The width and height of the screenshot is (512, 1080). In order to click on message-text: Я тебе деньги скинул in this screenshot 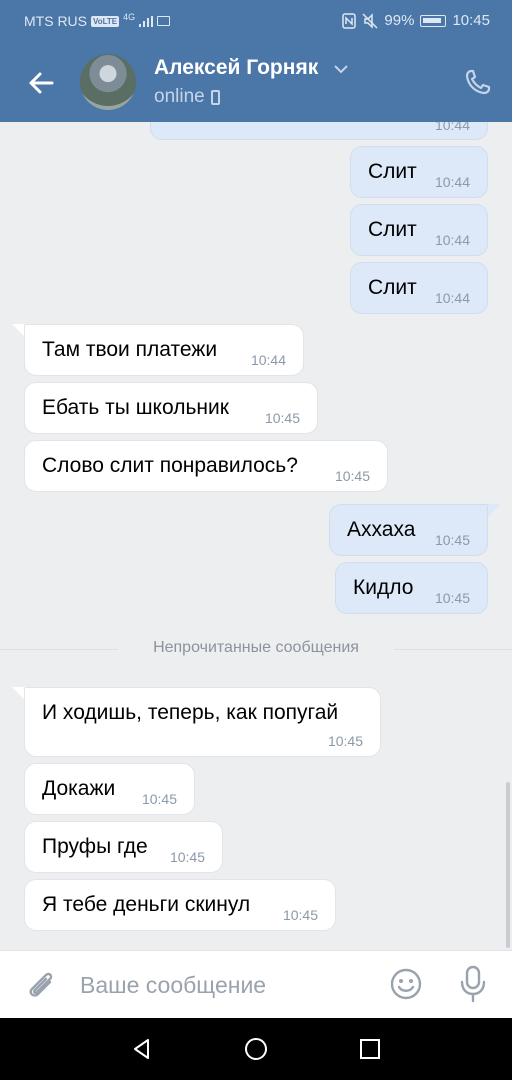, I will do `click(146, 904)`.